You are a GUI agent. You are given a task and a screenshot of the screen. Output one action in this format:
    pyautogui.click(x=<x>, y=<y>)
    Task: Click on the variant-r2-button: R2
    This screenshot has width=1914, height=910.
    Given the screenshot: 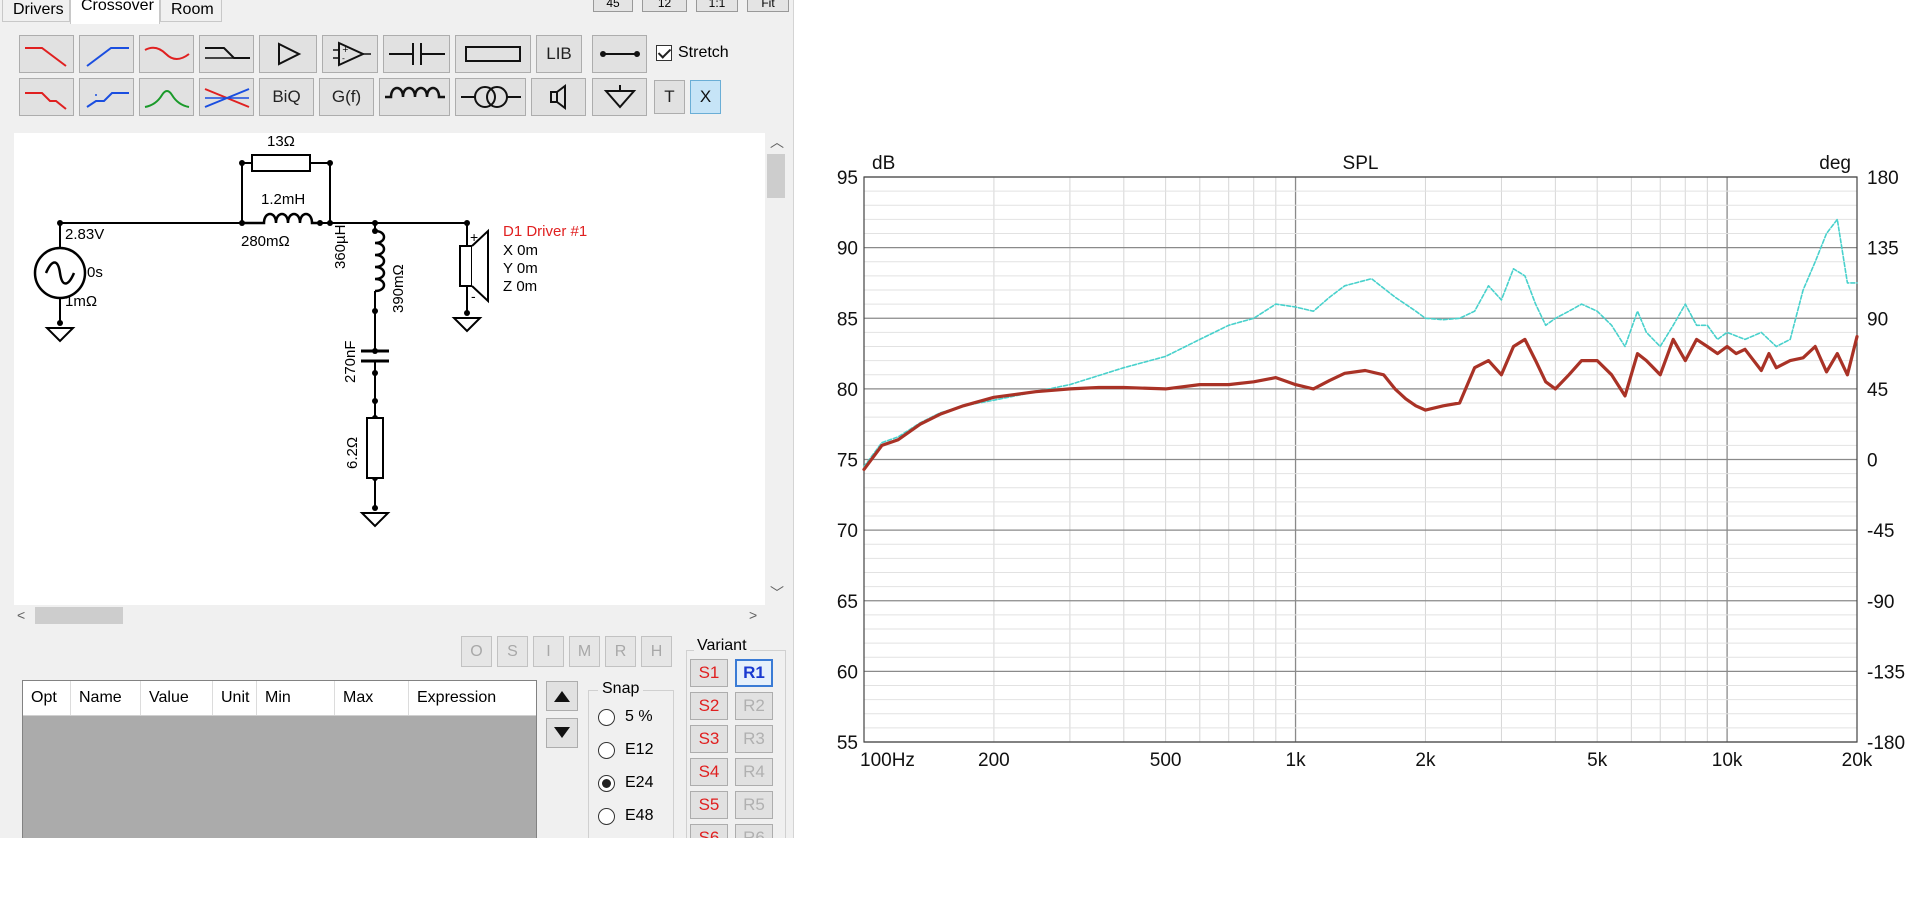 What is the action you would take?
    pyautogui.click(x=754, y=706)
    